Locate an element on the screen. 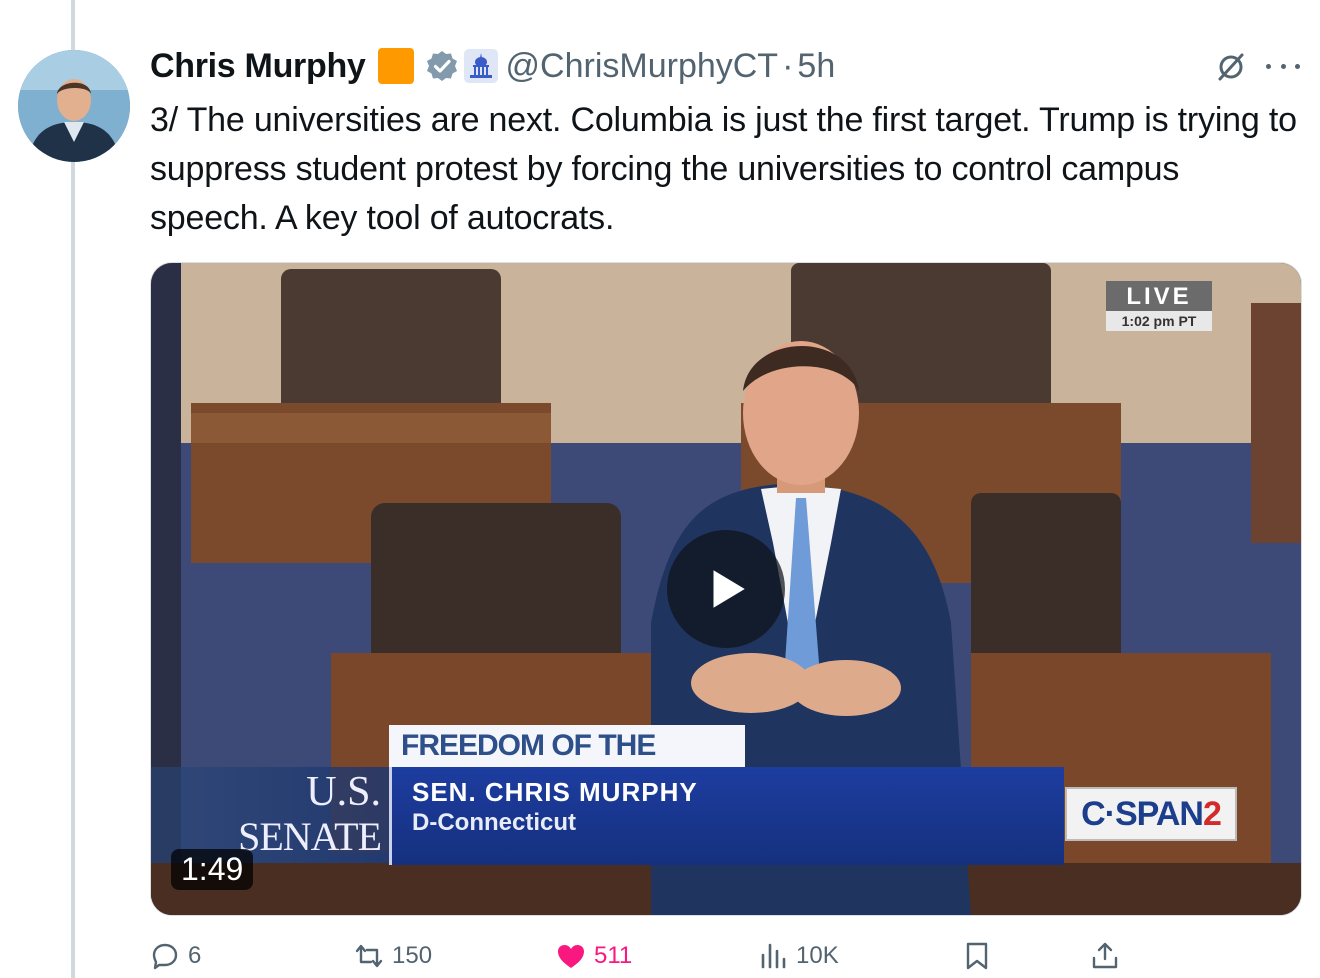 The height and width of the screenshot is (978, 1320). views-button: 10K is located at coordinates (798, 956).